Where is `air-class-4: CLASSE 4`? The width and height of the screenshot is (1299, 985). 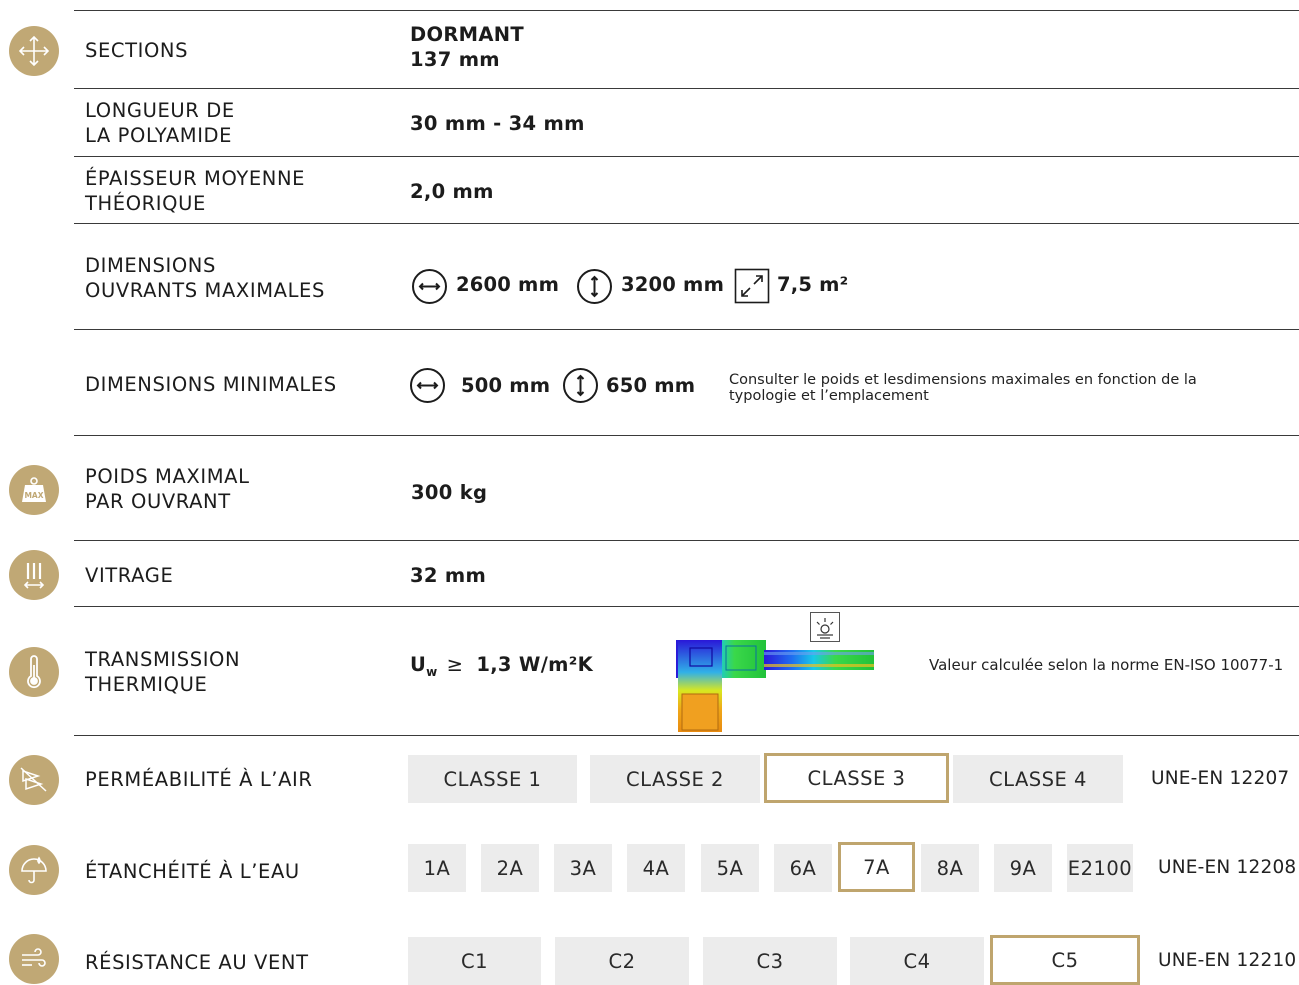
air-class-4: CLASSE 4 is located at coordinates (1038, 779).